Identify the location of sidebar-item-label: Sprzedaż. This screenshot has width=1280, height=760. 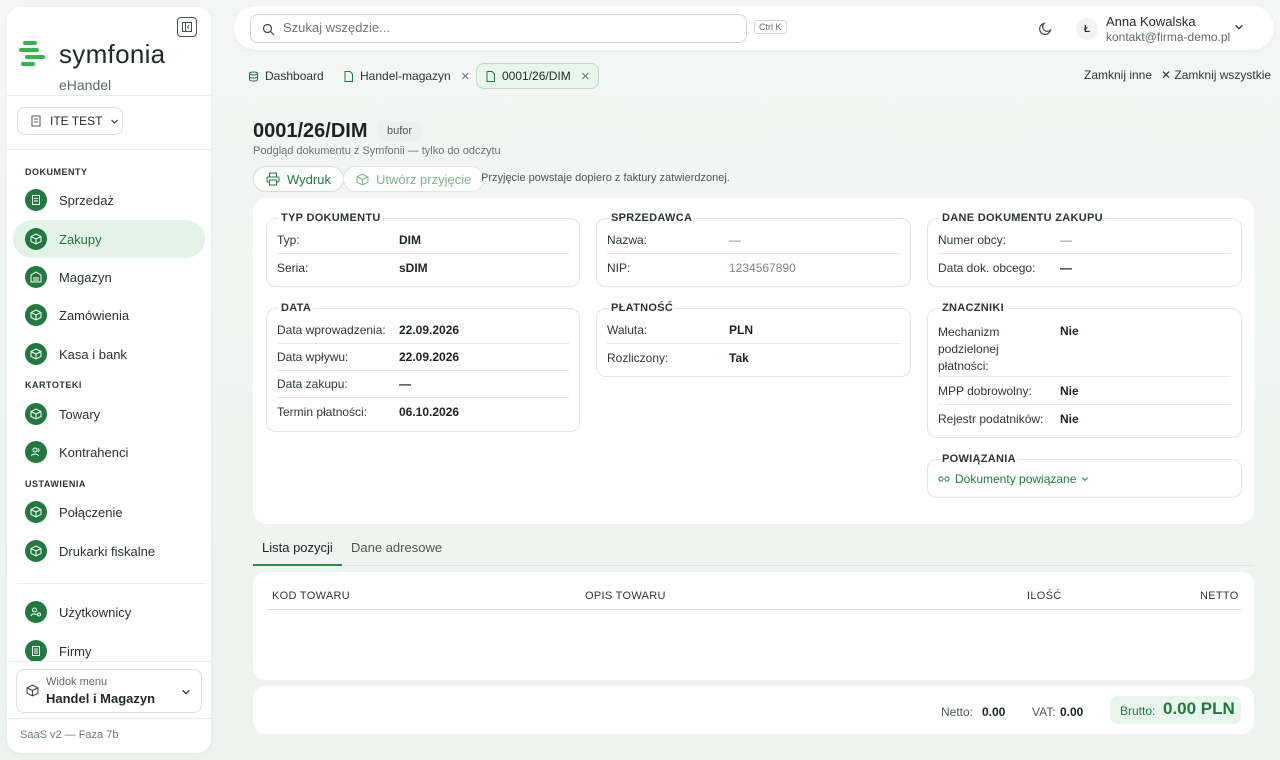
(86, 200).